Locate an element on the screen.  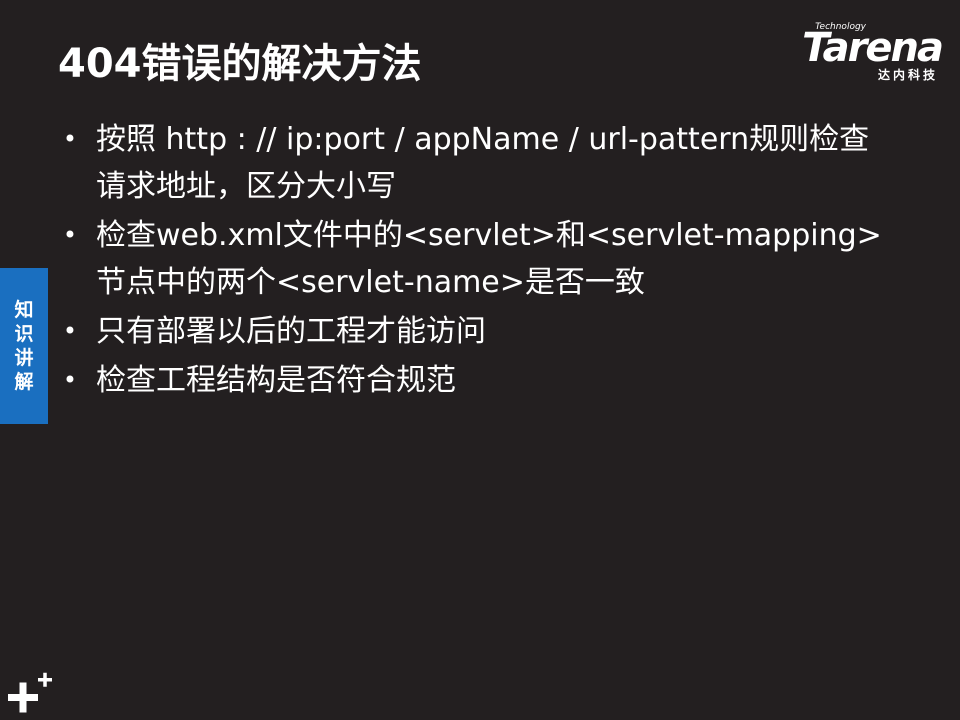
section-tab-char: 讲 is located at coordinates (24, 358).